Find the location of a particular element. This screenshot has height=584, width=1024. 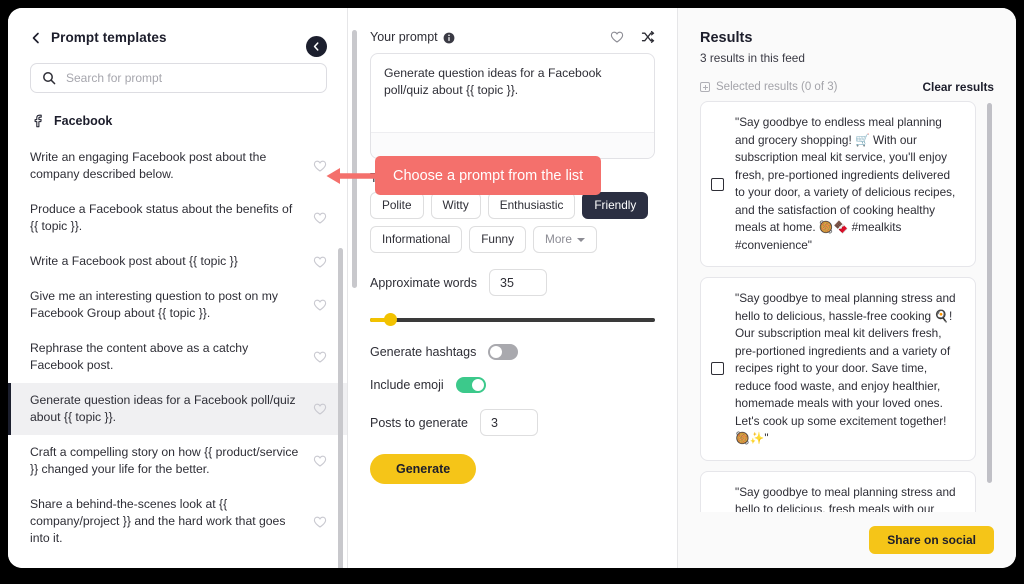

results-toolbar: Selected results (0 of 3) Clear results is located at coordinates (847, 87).